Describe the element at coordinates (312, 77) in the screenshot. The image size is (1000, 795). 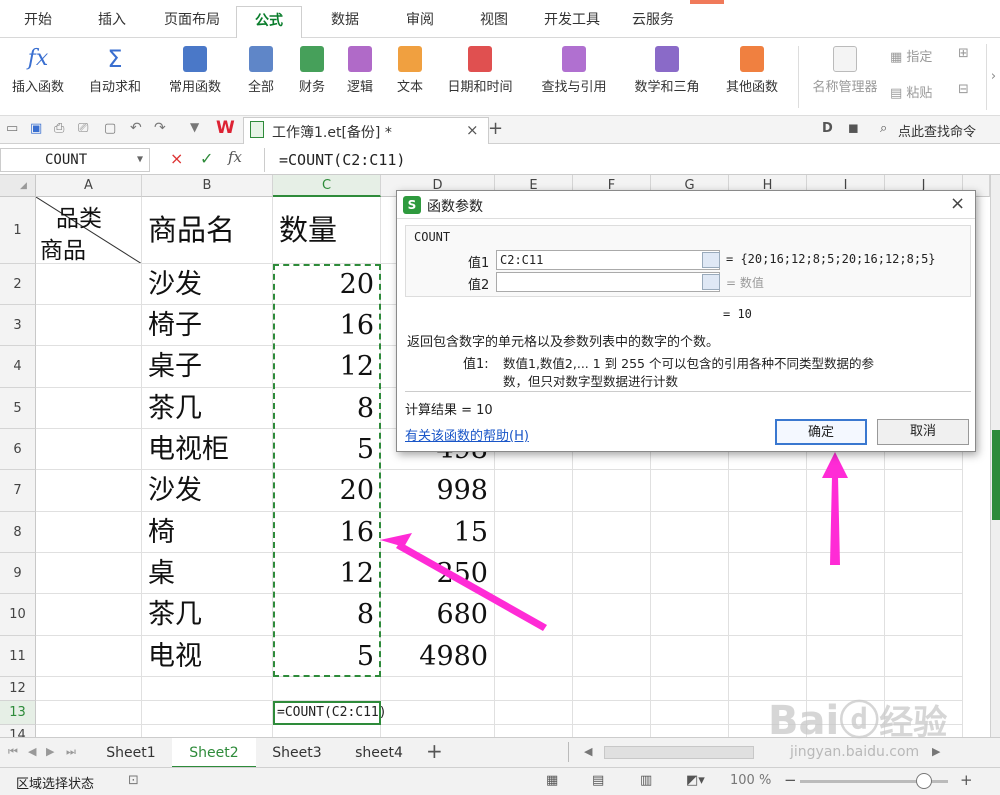
I see `finance-button: 财务` at that location.